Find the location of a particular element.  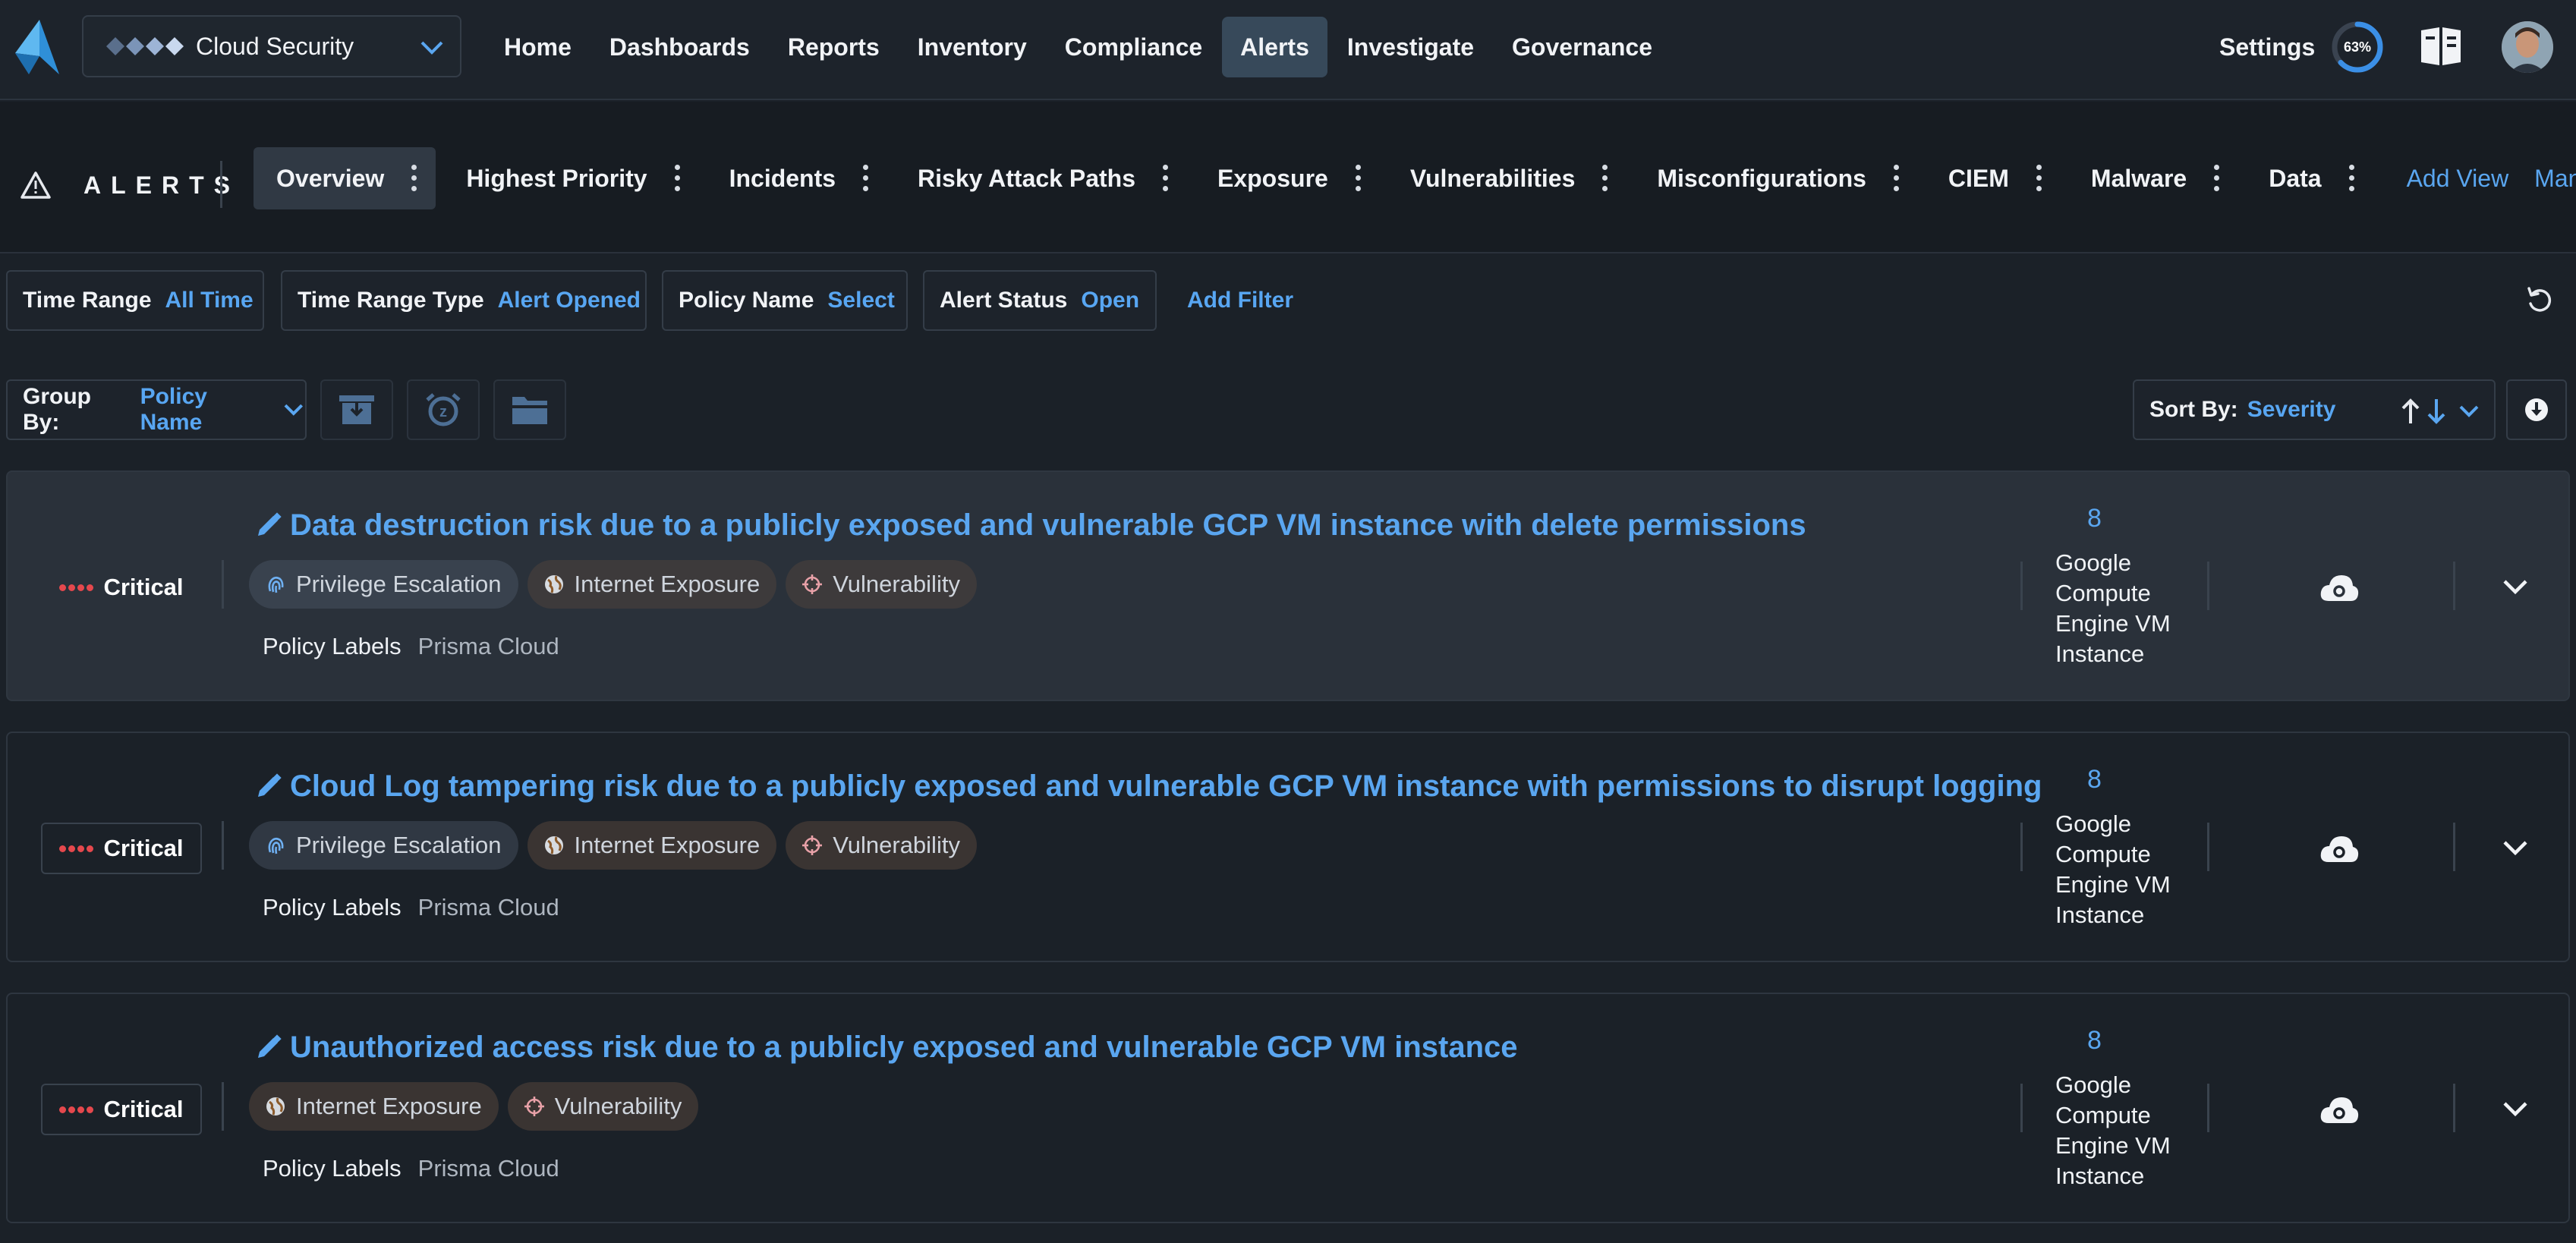

tab-exposure: Exposure is located at coordinates (1287, 178).